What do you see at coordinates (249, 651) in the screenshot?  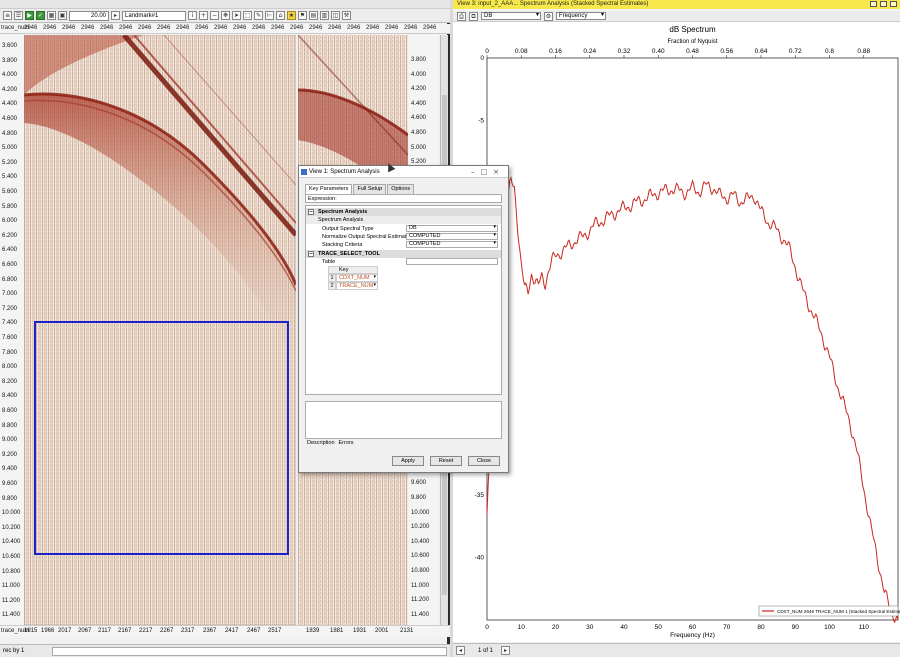 I see `left-status-field` at bounding box center [249, 651].